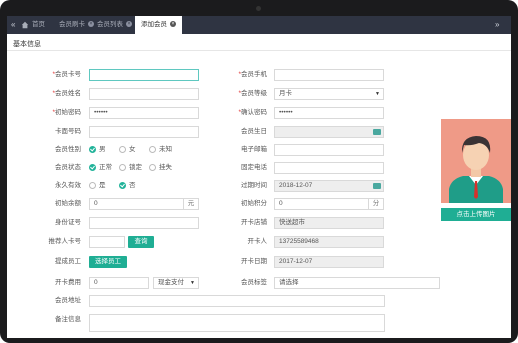  Describe the element at coordinates (66, 74) in the screenshot. I see `card-no-label: *会员卡号` at that location.